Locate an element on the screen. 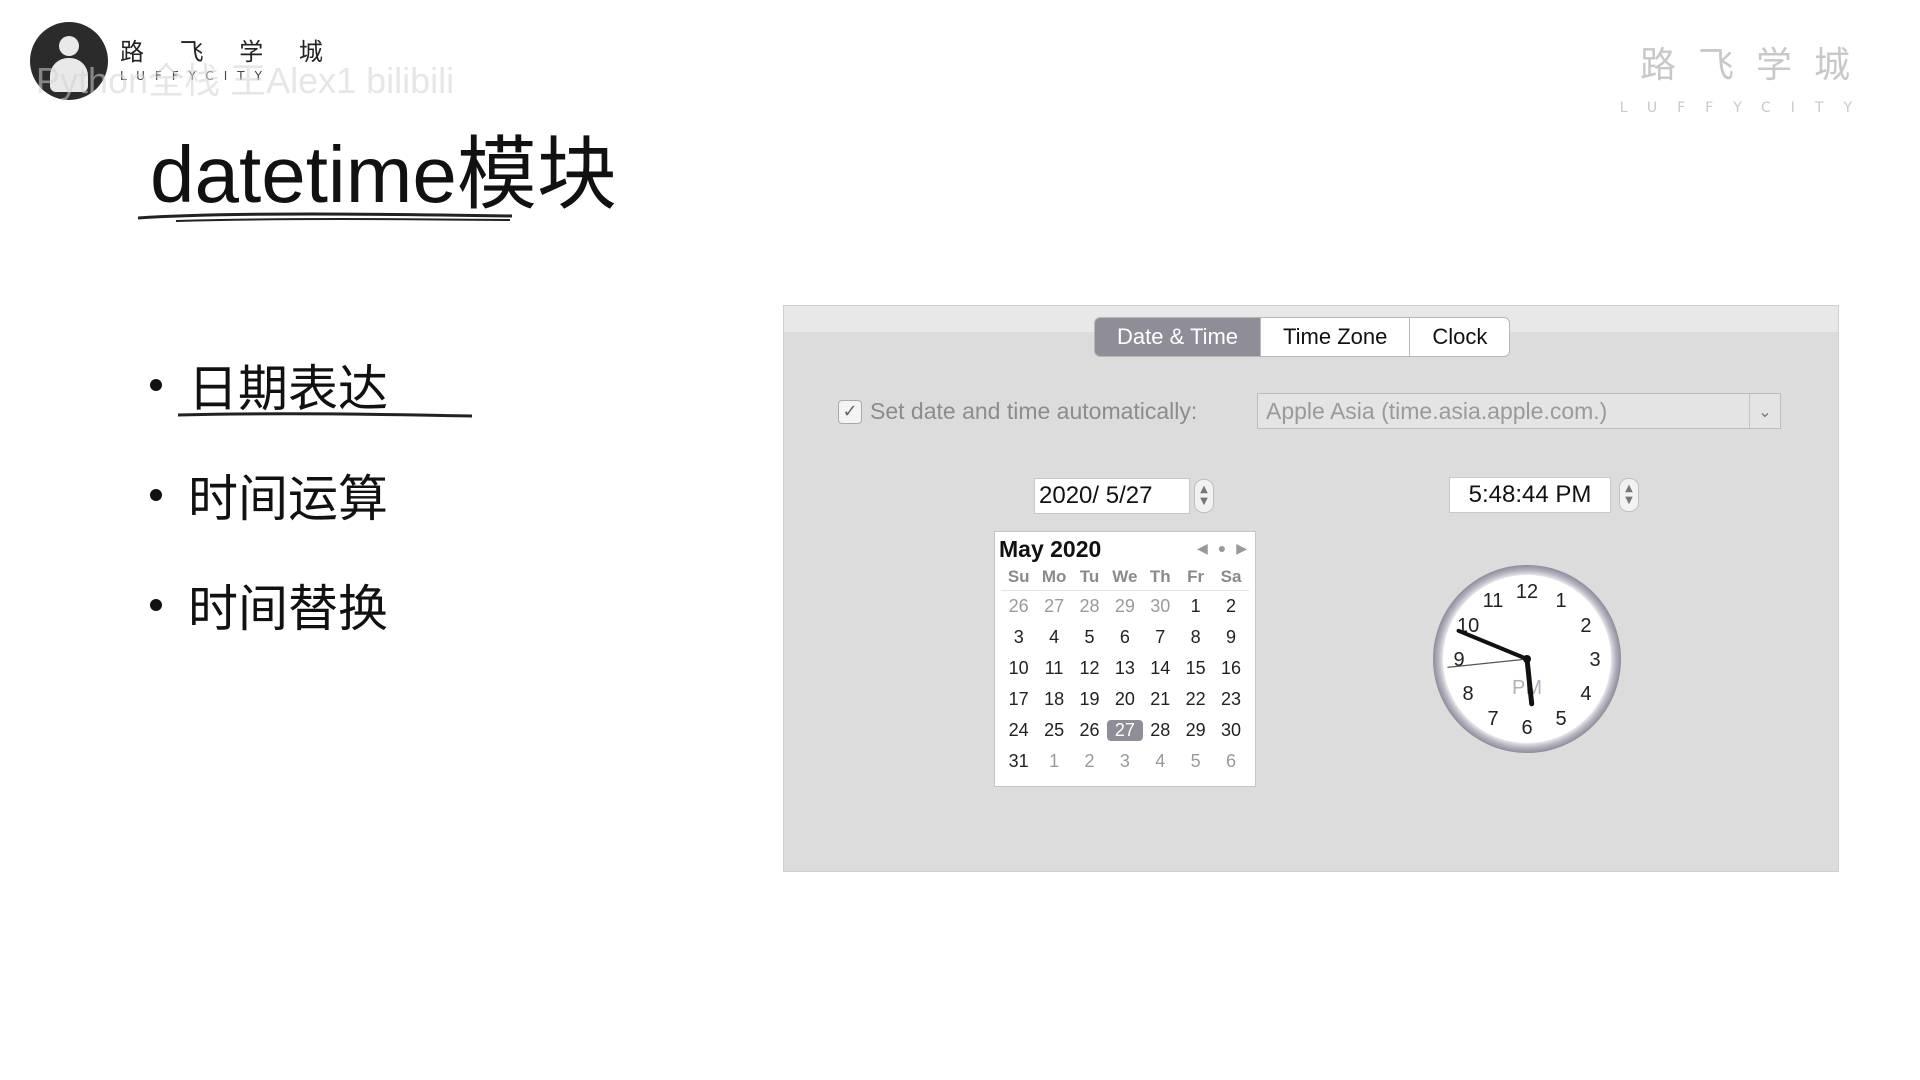  auto-set-checkbox: ✓ is located at coordinates (850, 411).